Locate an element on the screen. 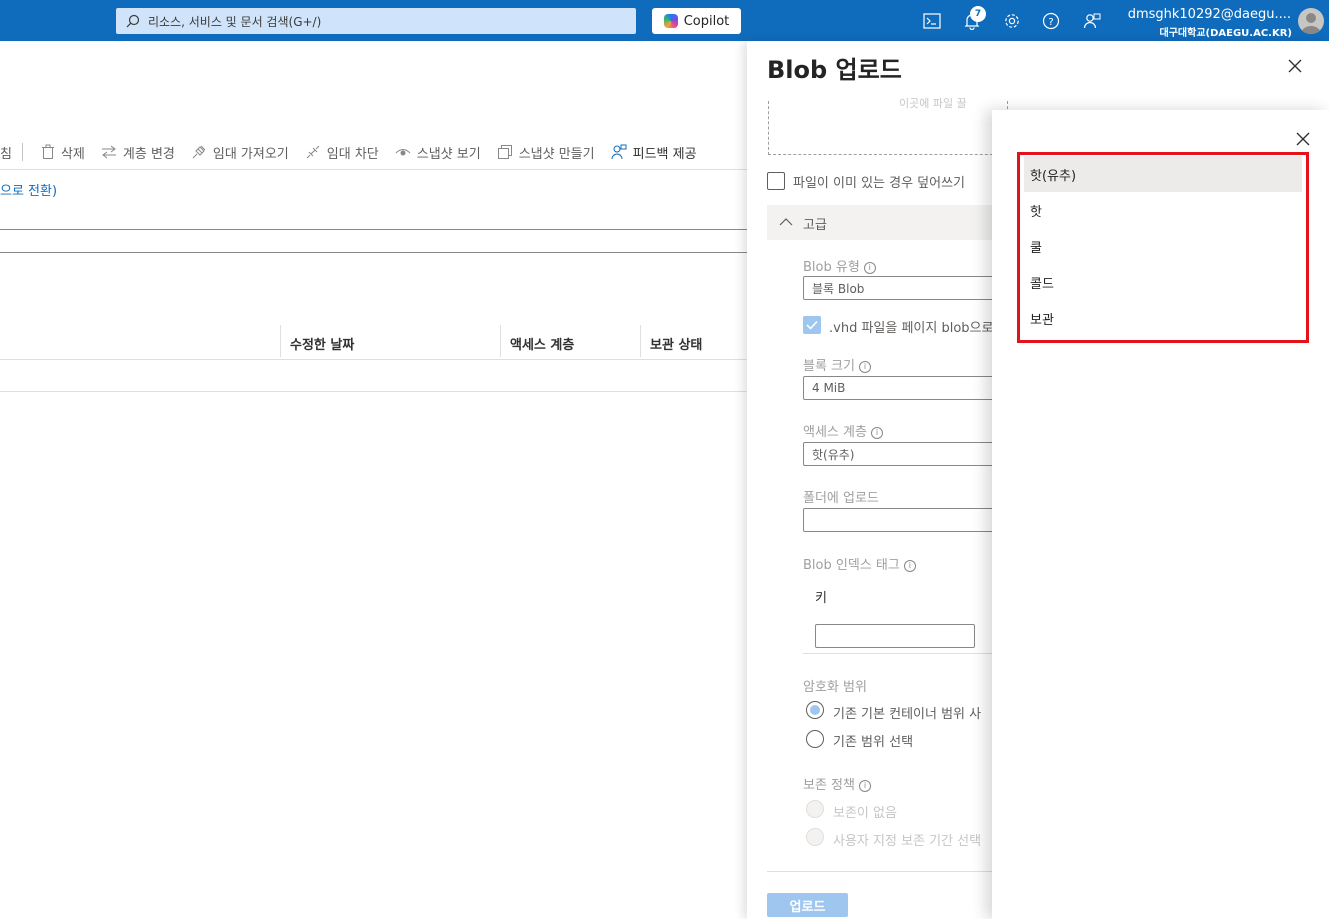 The width and height of the screenshot is (1329, 919). index-tags-label: Blob 인덱스 태그 i is located at coordinates (859, 563).